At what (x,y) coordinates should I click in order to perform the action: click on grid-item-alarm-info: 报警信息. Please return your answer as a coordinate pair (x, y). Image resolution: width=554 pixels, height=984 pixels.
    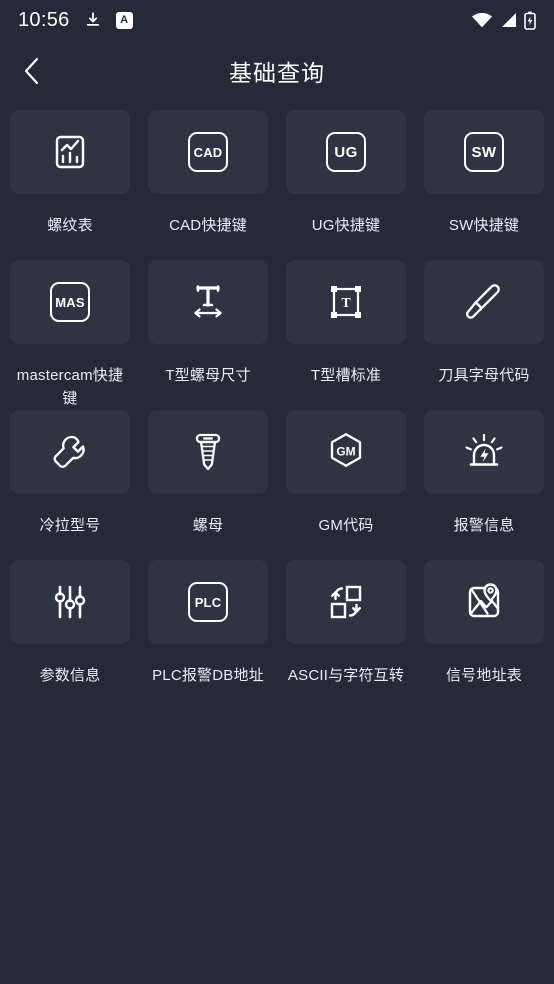
    Looking at the image, I should click on (484, 485).